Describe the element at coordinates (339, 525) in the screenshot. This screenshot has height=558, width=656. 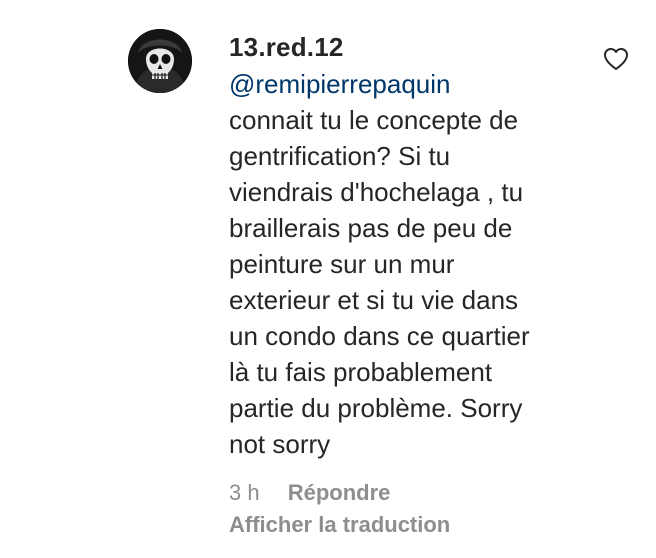
I see `see-translation-button: Afficher la traduction` at that location.